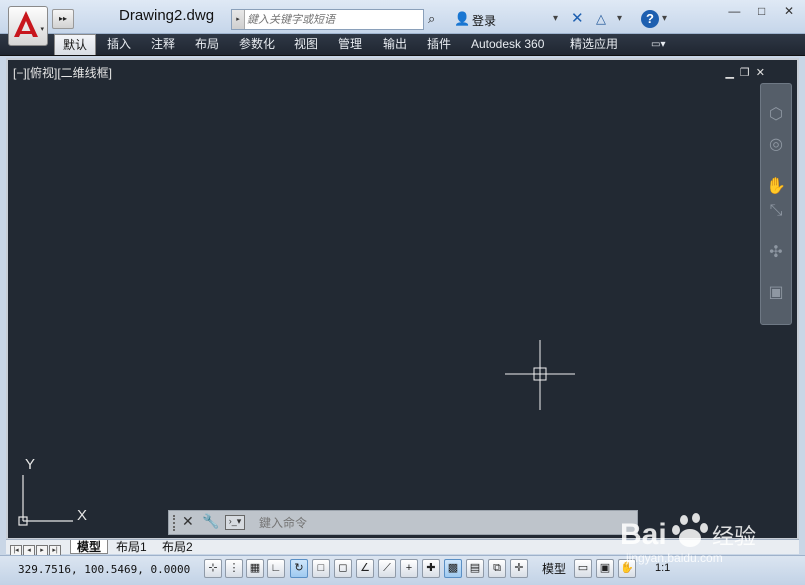  Describe the element at coordinates (321, 568) in the screenshot. I see `object-snap-icon: □` at that location.